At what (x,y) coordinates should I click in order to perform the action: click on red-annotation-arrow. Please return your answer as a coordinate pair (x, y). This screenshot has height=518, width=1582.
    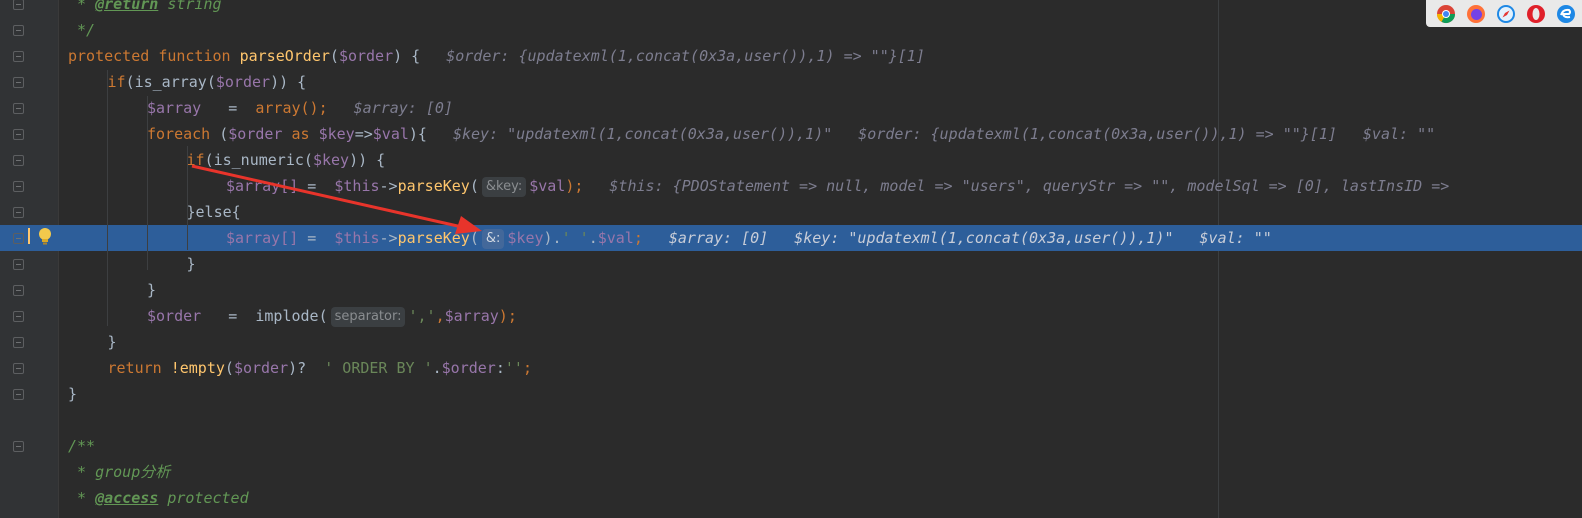
    Looking at the image, I should click on (336, 199).